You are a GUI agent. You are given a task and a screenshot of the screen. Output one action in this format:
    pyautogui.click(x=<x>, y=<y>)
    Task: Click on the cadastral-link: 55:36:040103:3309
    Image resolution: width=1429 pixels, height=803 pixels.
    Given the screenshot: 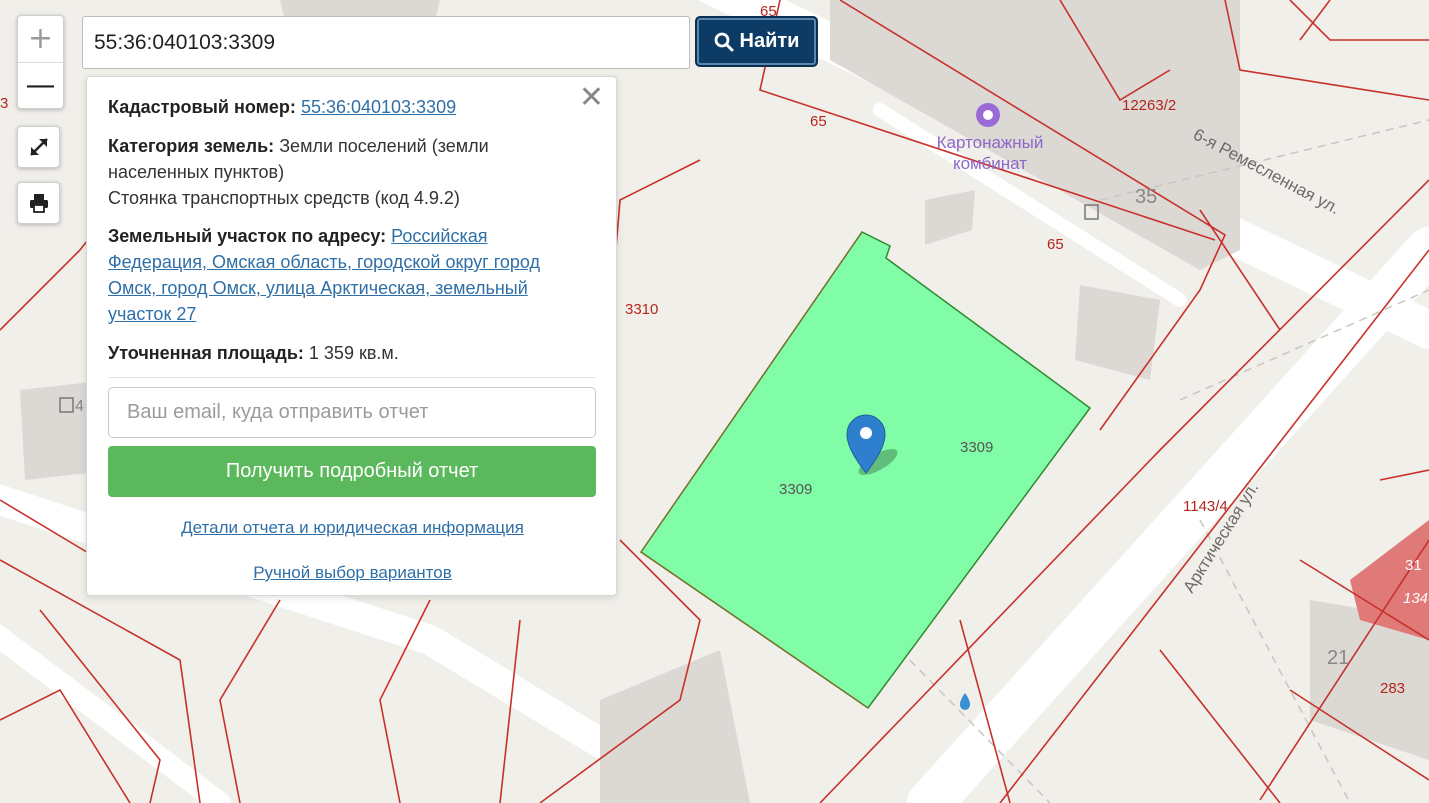 What is the action you would take?
    pyautogui.click(x=378, y=107)
    